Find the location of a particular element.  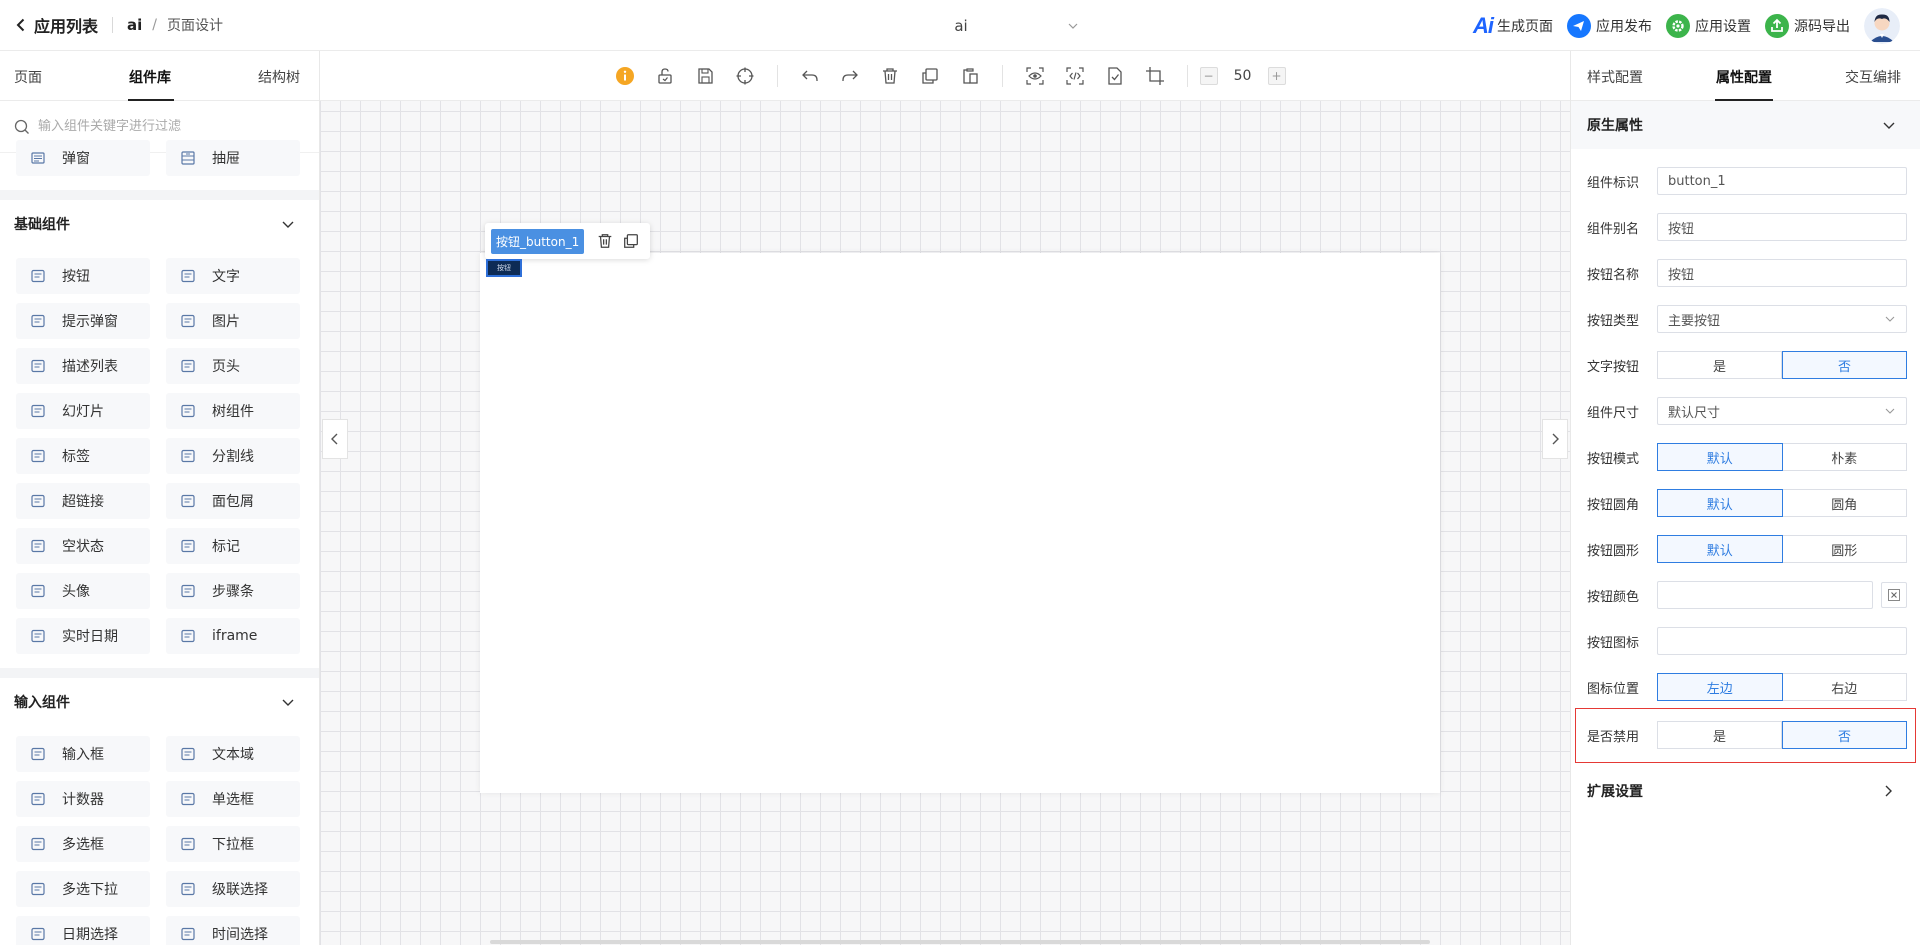

locate-button is located at coordinates (745, 76).